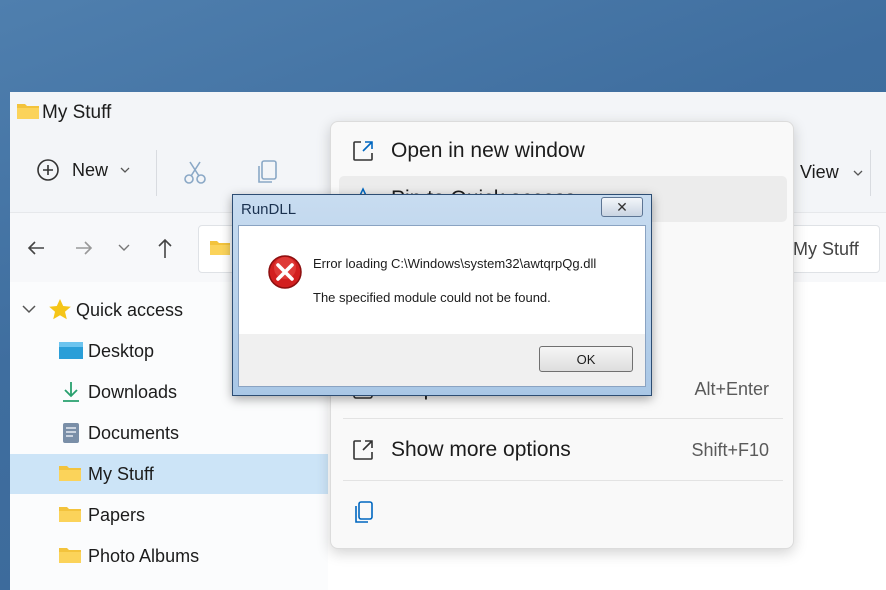 This screenshot has width=886, height=590. Describe the element at coordinates (269, 209) in the screenshot. I see `dialog-title: RunDLL` at that location.